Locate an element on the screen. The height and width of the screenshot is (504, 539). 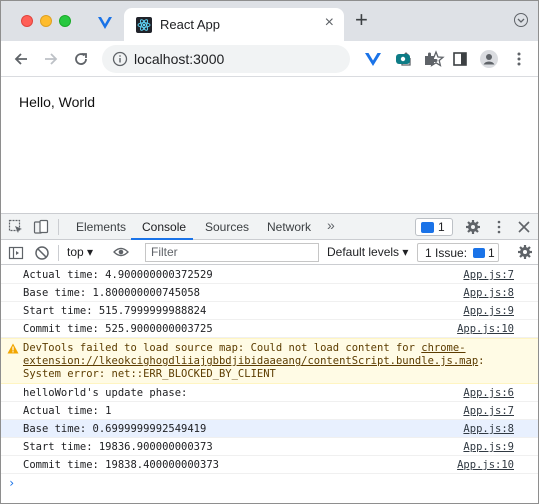
filter-input: Filter is located at coordinates (232, 252).